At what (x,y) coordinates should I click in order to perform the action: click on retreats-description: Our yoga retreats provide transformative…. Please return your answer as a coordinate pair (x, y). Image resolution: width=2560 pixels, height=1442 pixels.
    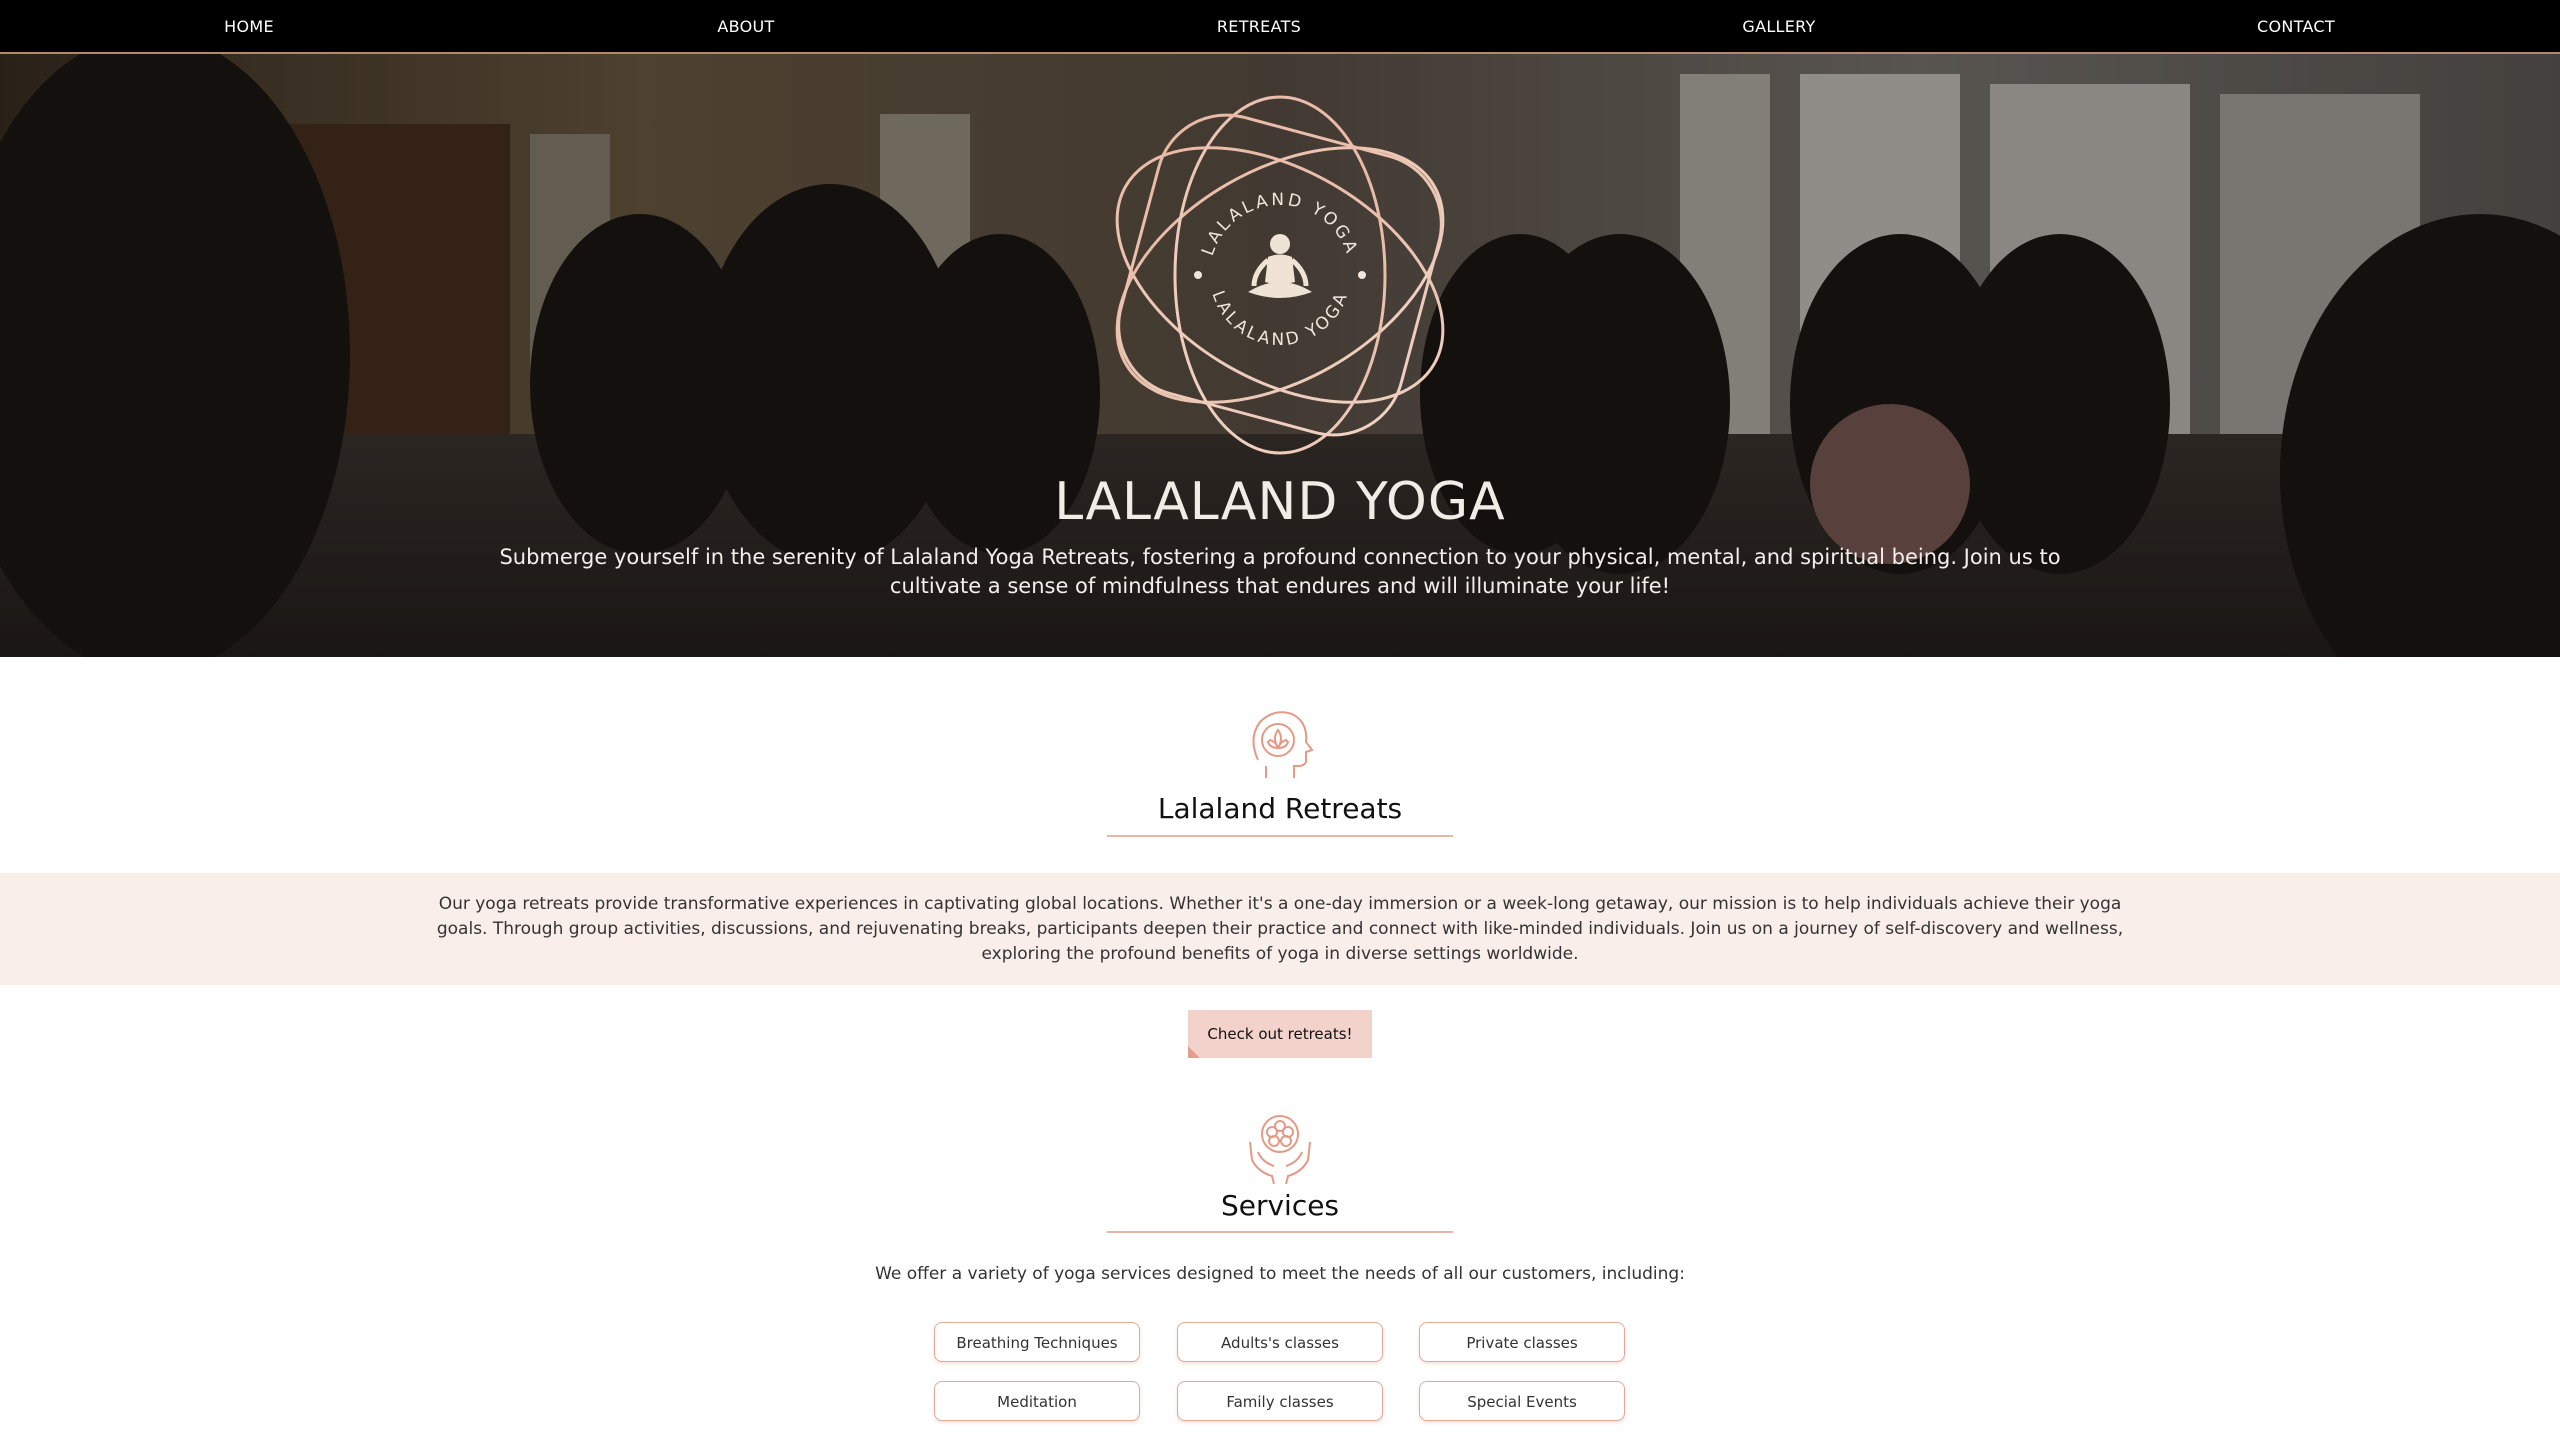
    Looking at the image, I should click on (1280, 929).